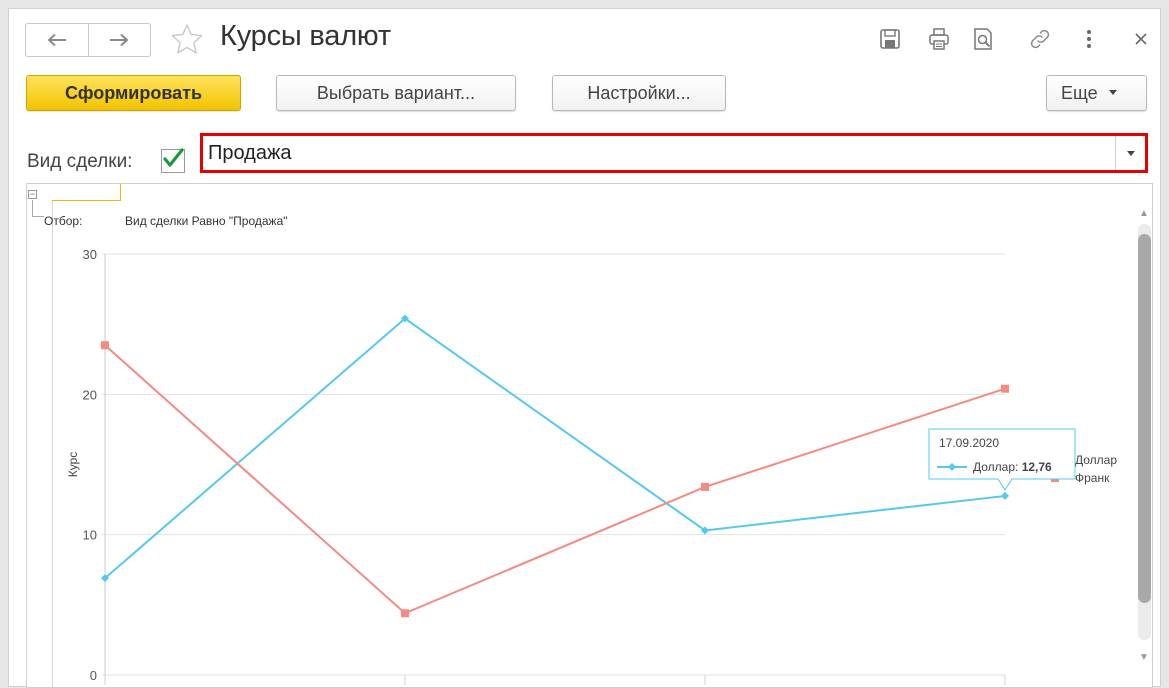 The width and height of the screenshot is (1169, 688). Describe the element at coordinates (133, 93) in the screenshot. I see `generate-button: Сформировать` at that location.